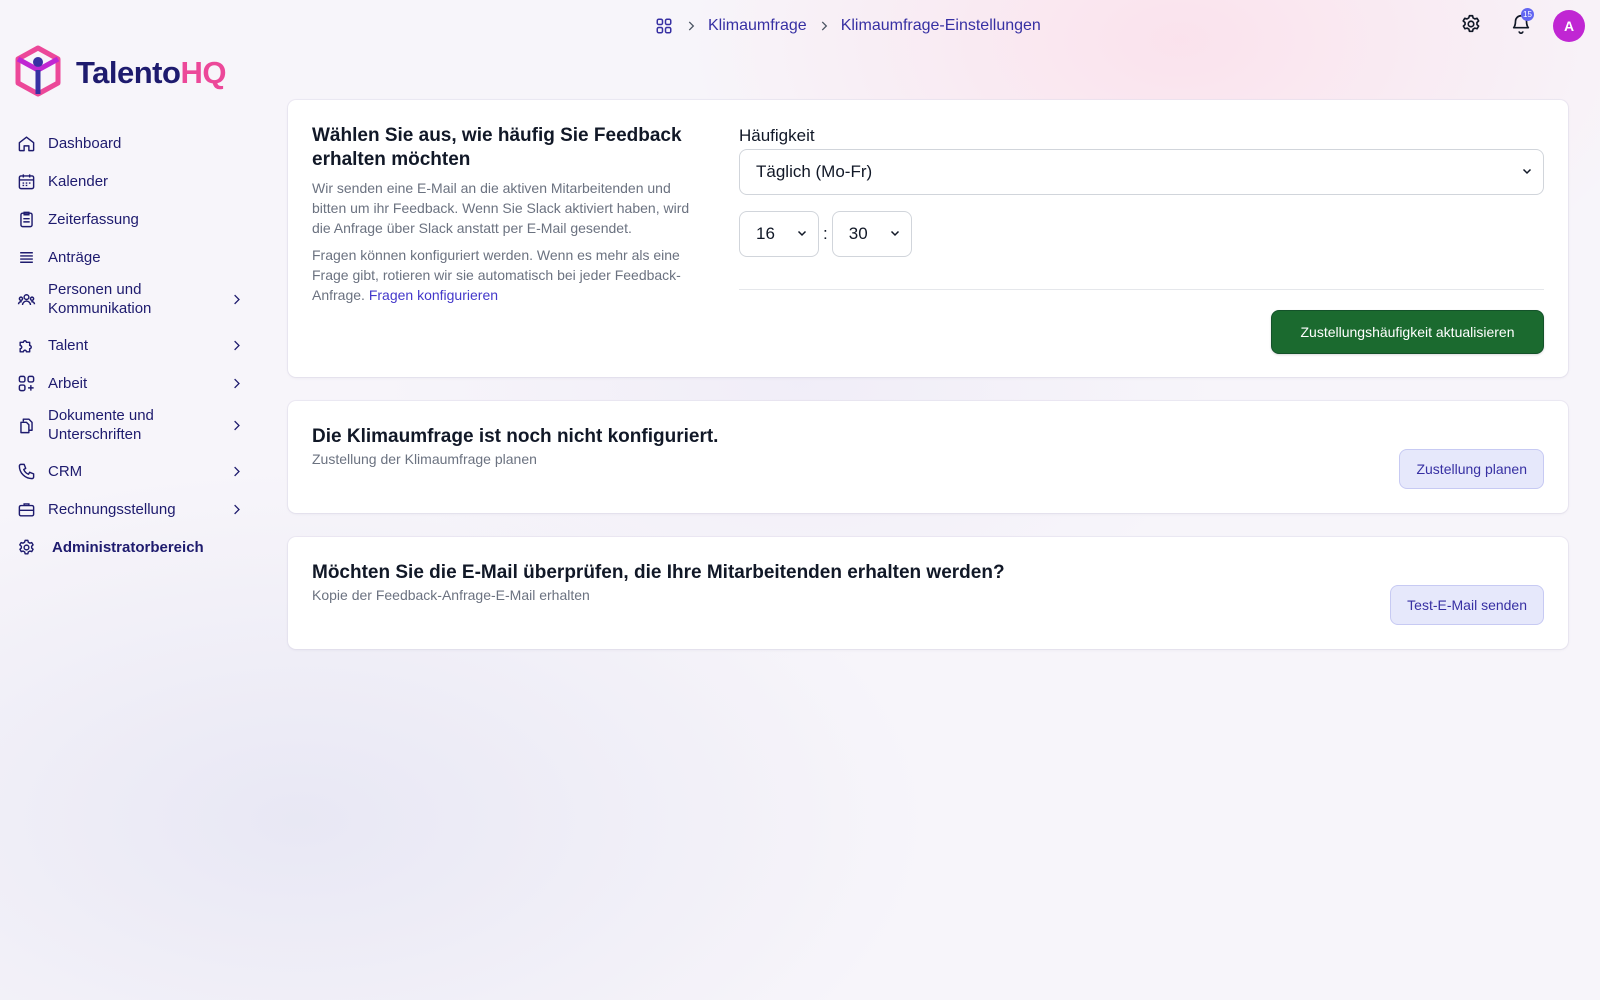 This screenshot has height=1000, width=1600. I want to click on top-actions: 15 A, so click(1520, 25).